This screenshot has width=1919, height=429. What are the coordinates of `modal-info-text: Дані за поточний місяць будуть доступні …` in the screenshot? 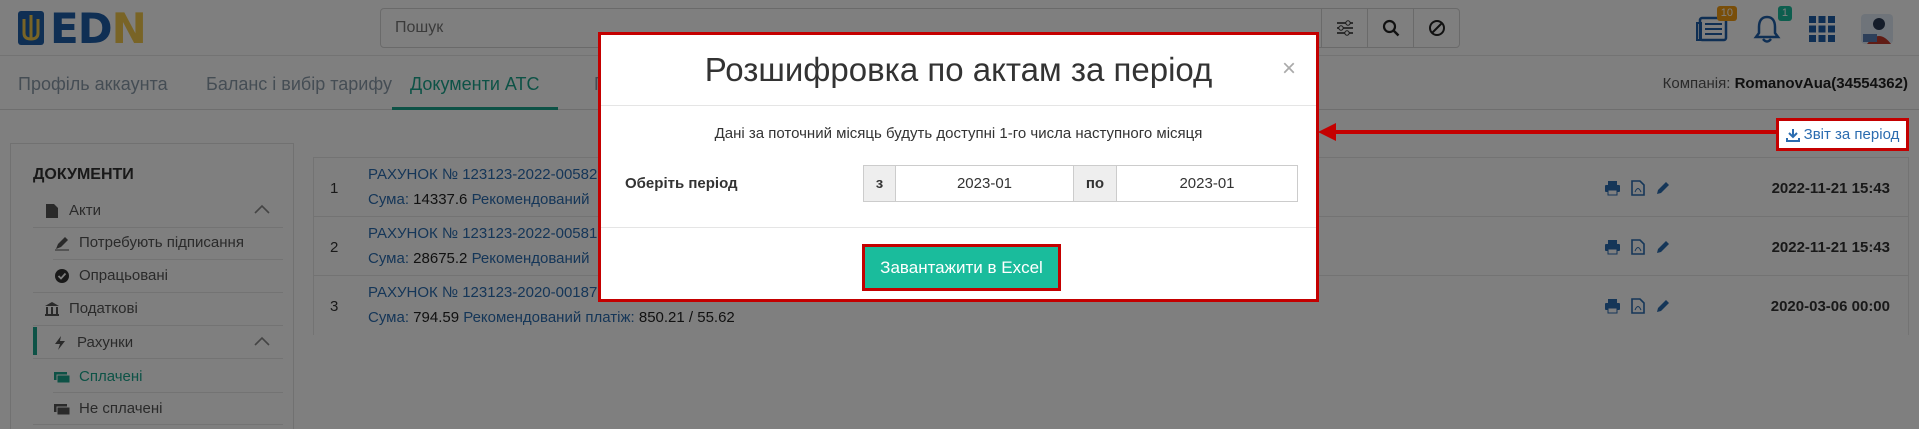 It's located at (958, 133).